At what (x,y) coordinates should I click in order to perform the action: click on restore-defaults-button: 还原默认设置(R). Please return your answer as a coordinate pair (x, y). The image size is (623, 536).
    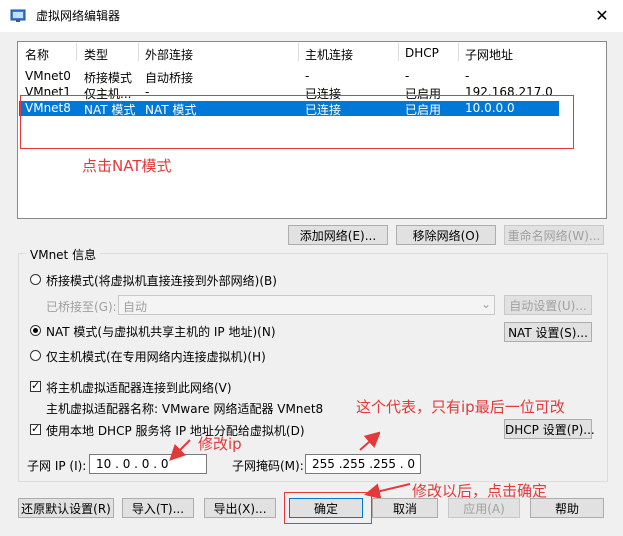
    Looking at the image, I should click on (66, 508).